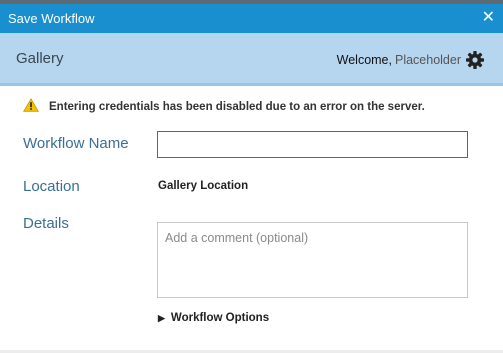 This screenshot has height=353, width=503. Describe the element at coordinates (46, 223) in the screenshot. I see `details-label: Details` at that location.